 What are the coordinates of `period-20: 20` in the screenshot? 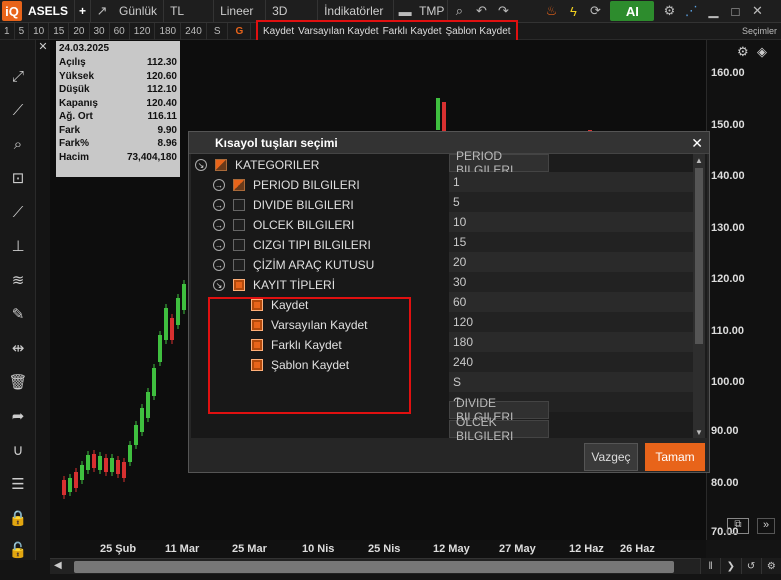 It's located at (79, 31).